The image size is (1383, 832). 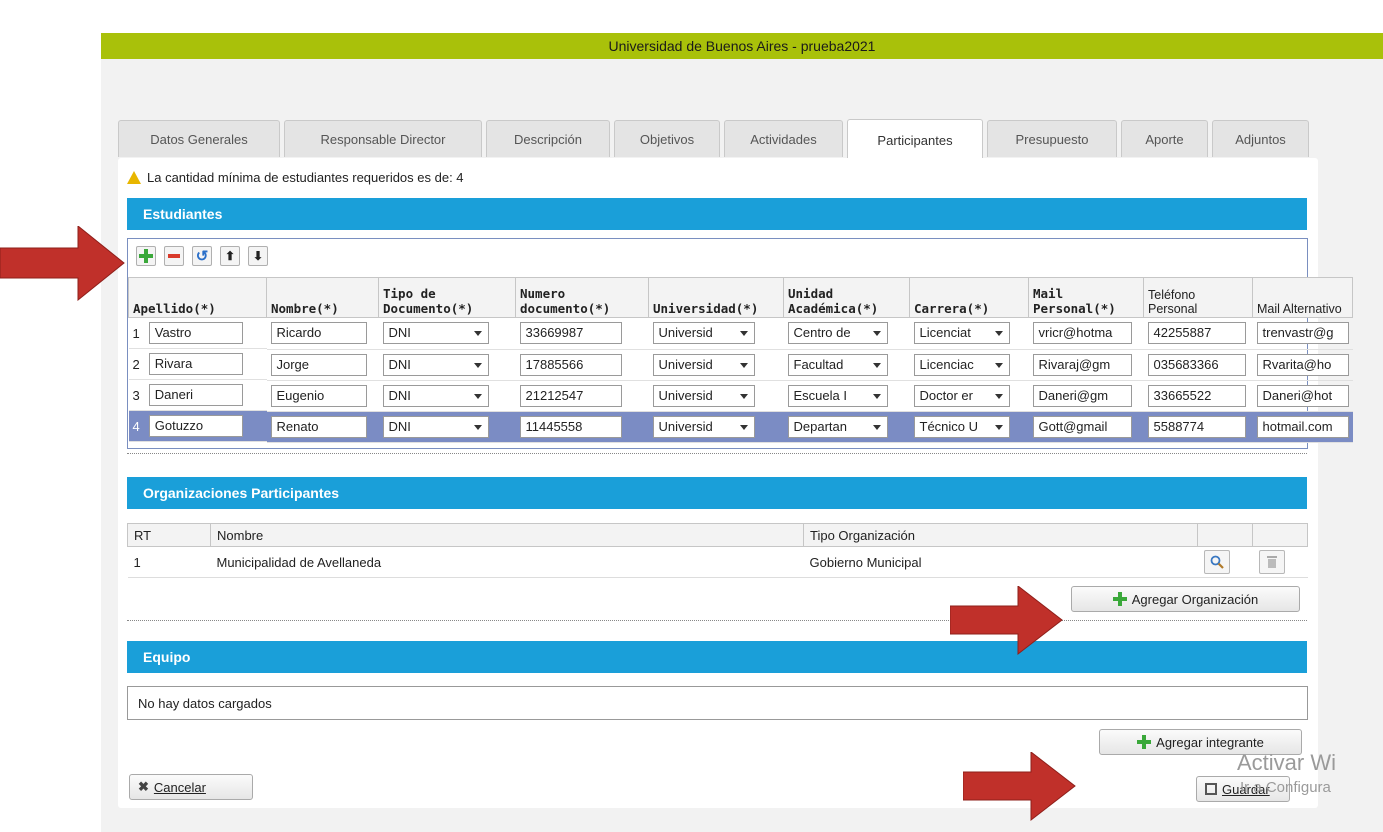 I want to click on unidad-academica-select: Centro de, so click(x=837, y=333).